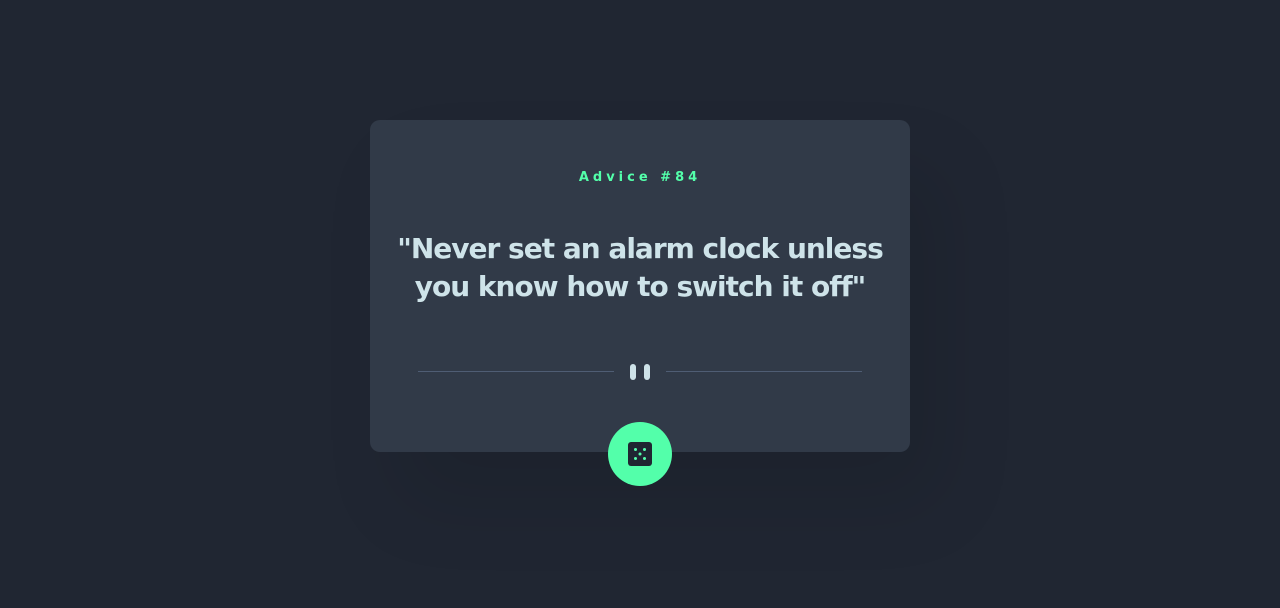  Describe the element at coordinates (633, 372) in the screenshot. I see `pause-bar-left` at that location.